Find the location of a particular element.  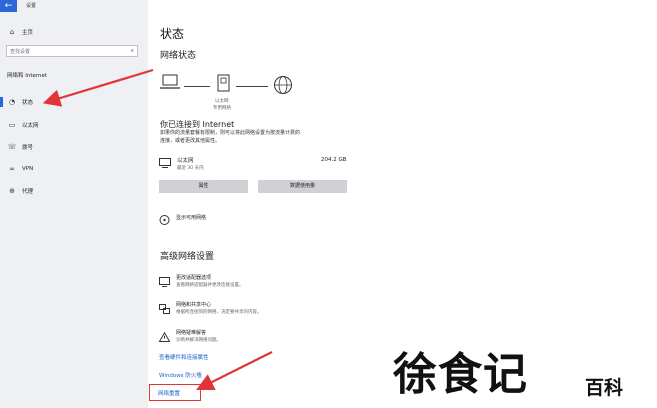

connected-heading: 你已连接到 Internet is located at coordinates (197, 124).